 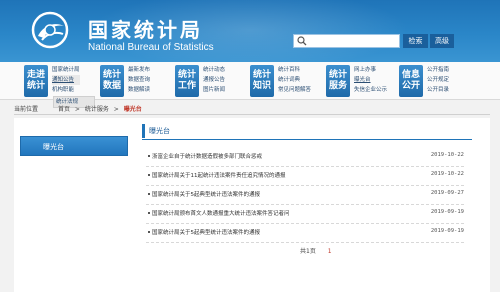 What do you see at coordinates (438, 70) in the screenshot?
I see `nav-link: 公开指南` at bounding box center [438, 70].